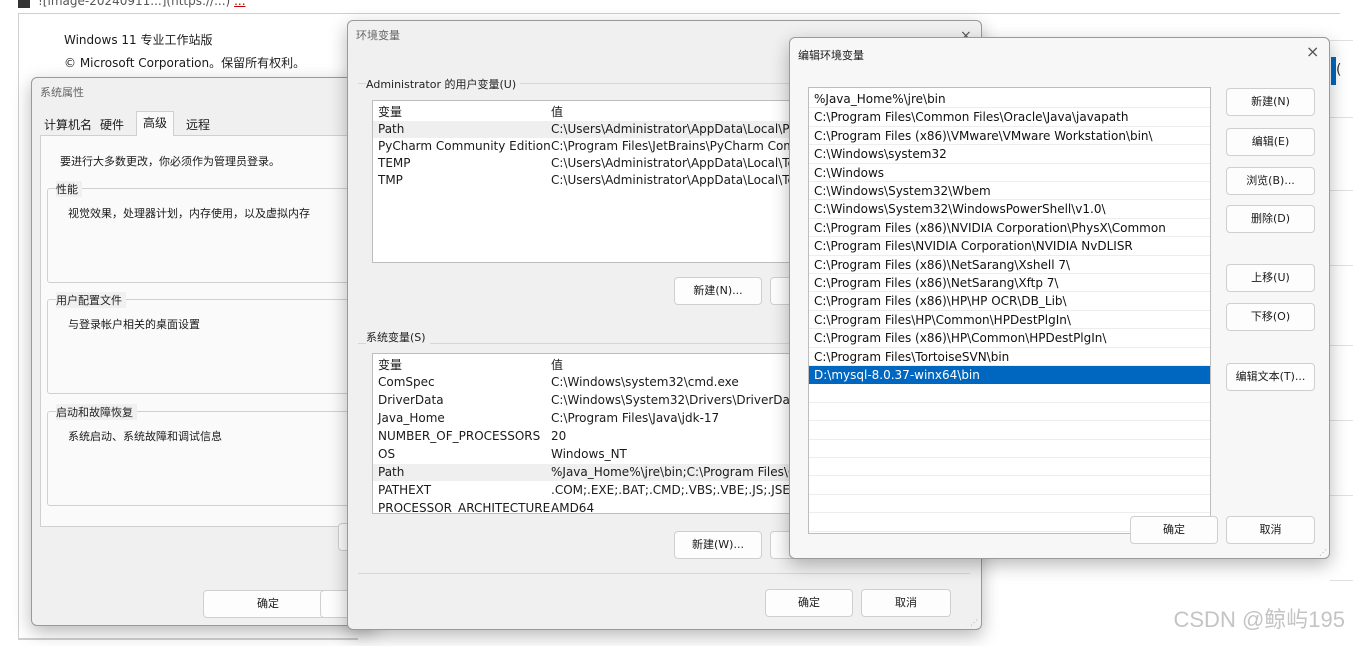 The height and width of the screenshot is (646, 1353). Describe the element at coordinates (1270, 102) in the screenshot. I see `new-button: 新建(N)` at that location.